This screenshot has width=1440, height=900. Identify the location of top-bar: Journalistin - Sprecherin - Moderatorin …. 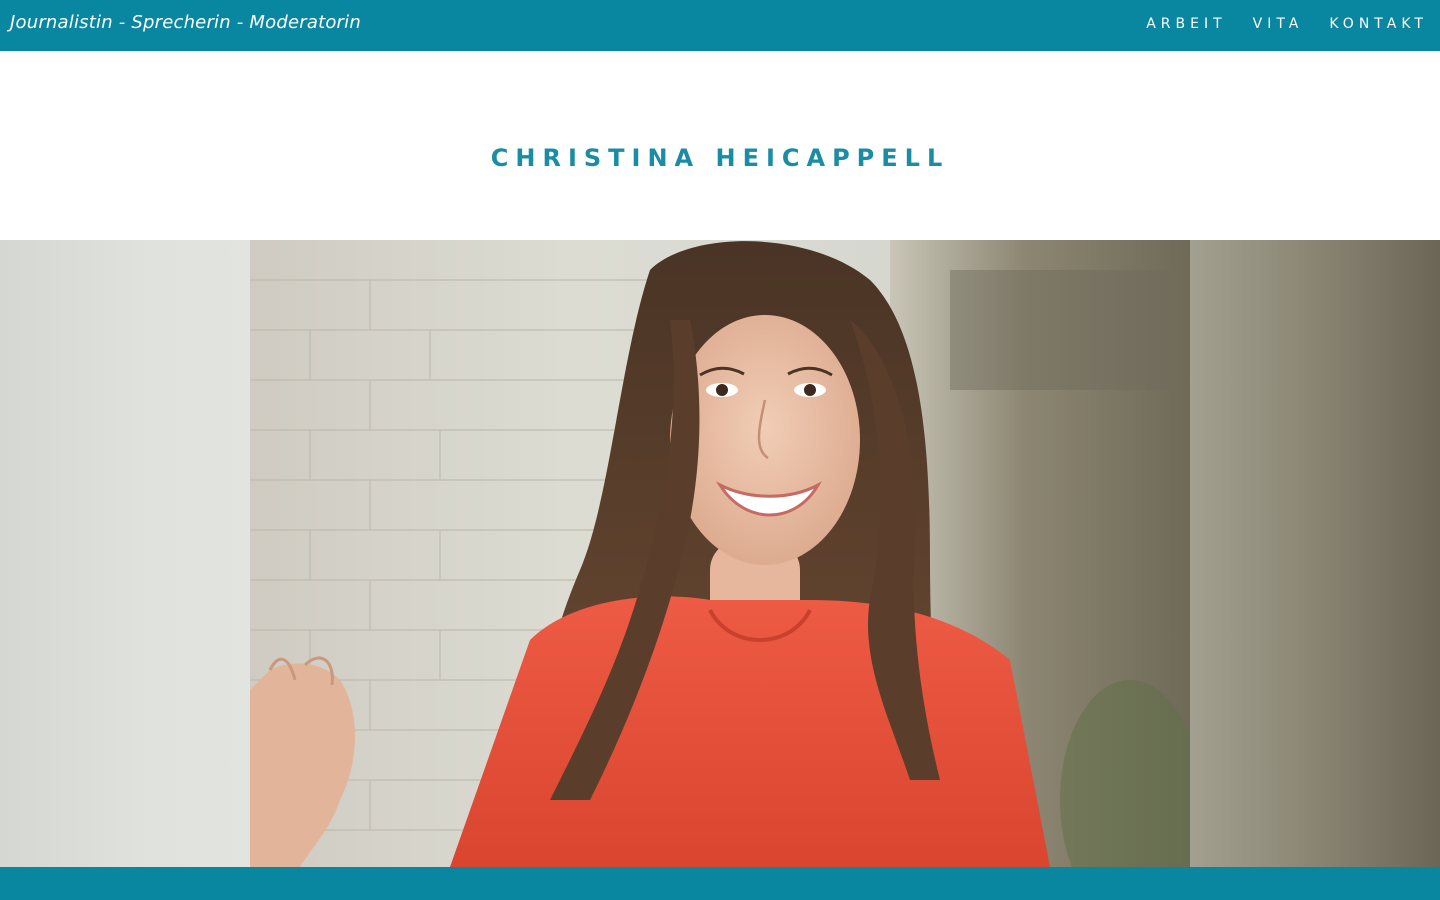
(720, 25).